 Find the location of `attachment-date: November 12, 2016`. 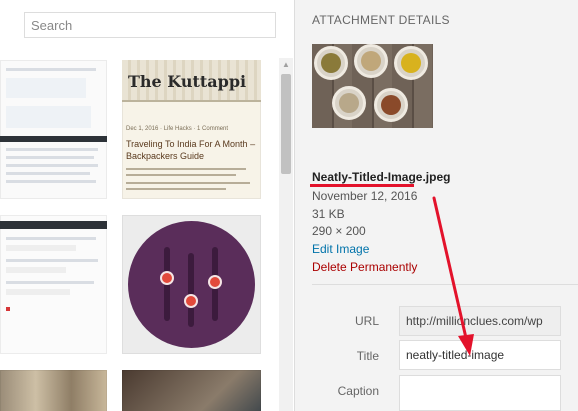

attachment-date: November 12, 2016 is located at coordinates (365, 196).